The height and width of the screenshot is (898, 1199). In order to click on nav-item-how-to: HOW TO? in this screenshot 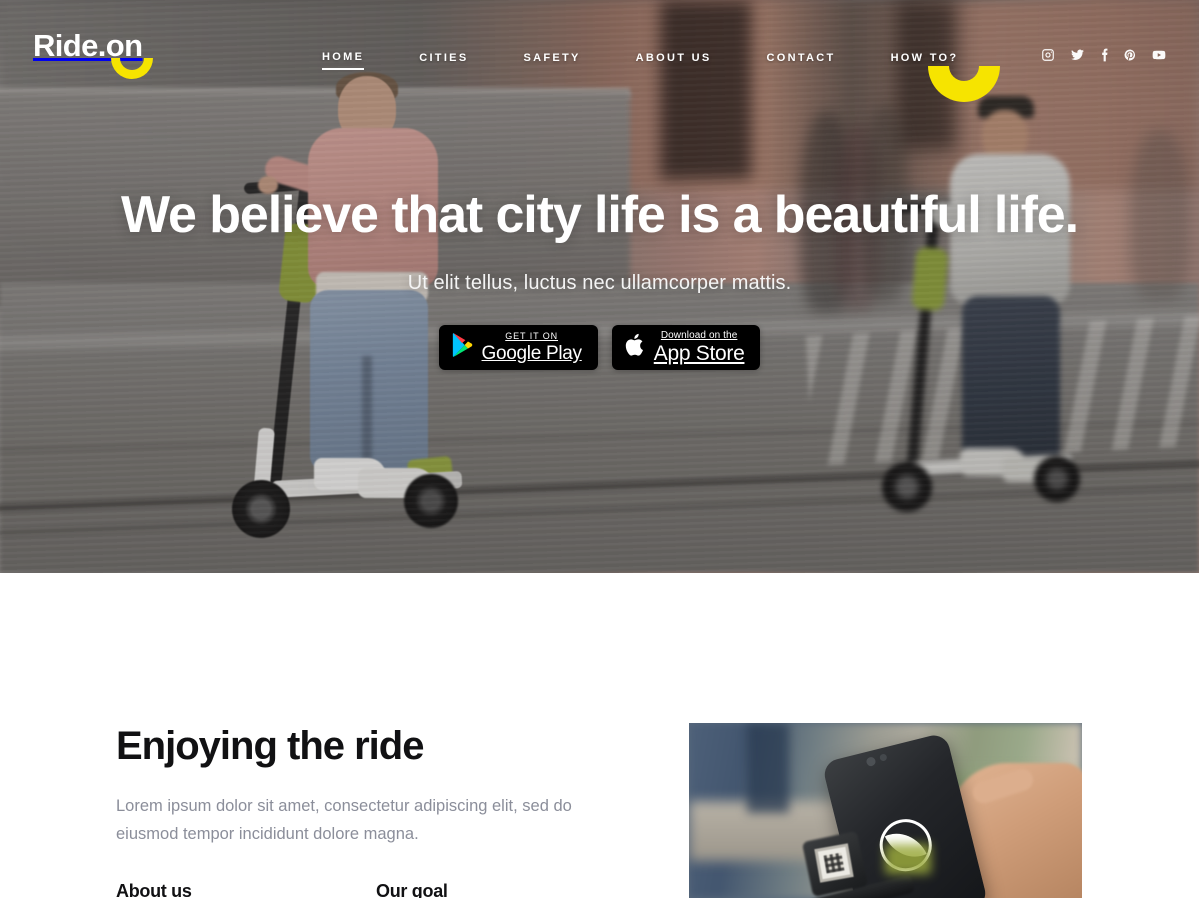, I will do `click(925, 59)`.